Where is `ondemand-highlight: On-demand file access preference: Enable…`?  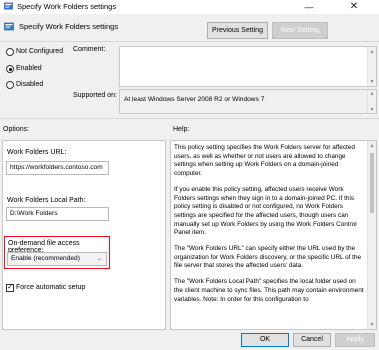
ondemand-highlight: On-demand file access preference: Enable… is located at coordinates (57, 252).